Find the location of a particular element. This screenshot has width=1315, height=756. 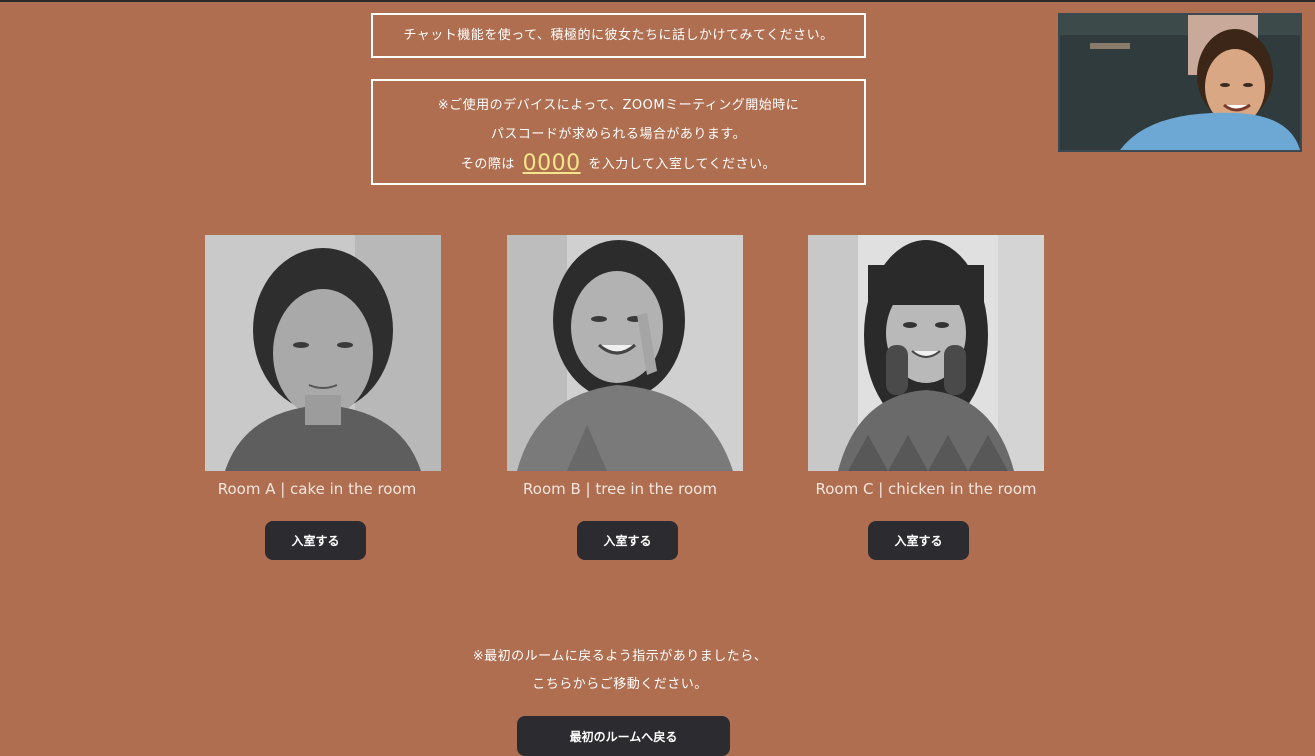

room-a-photo is located at coordinates (323, 353).